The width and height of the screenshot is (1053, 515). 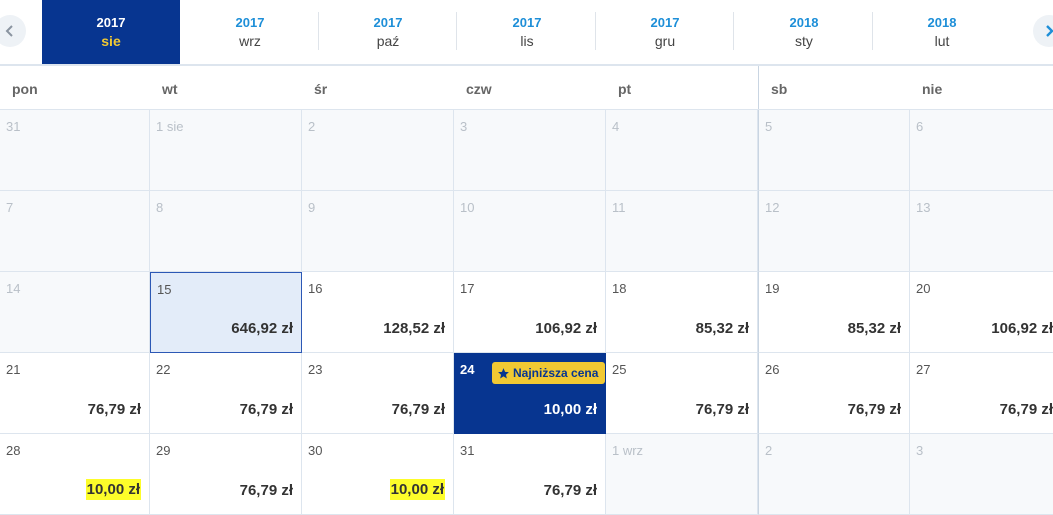 What do you see at coordinates (920, 126) in the screenshot?
I see `day-number: 6` at bounding box center [920, 126].